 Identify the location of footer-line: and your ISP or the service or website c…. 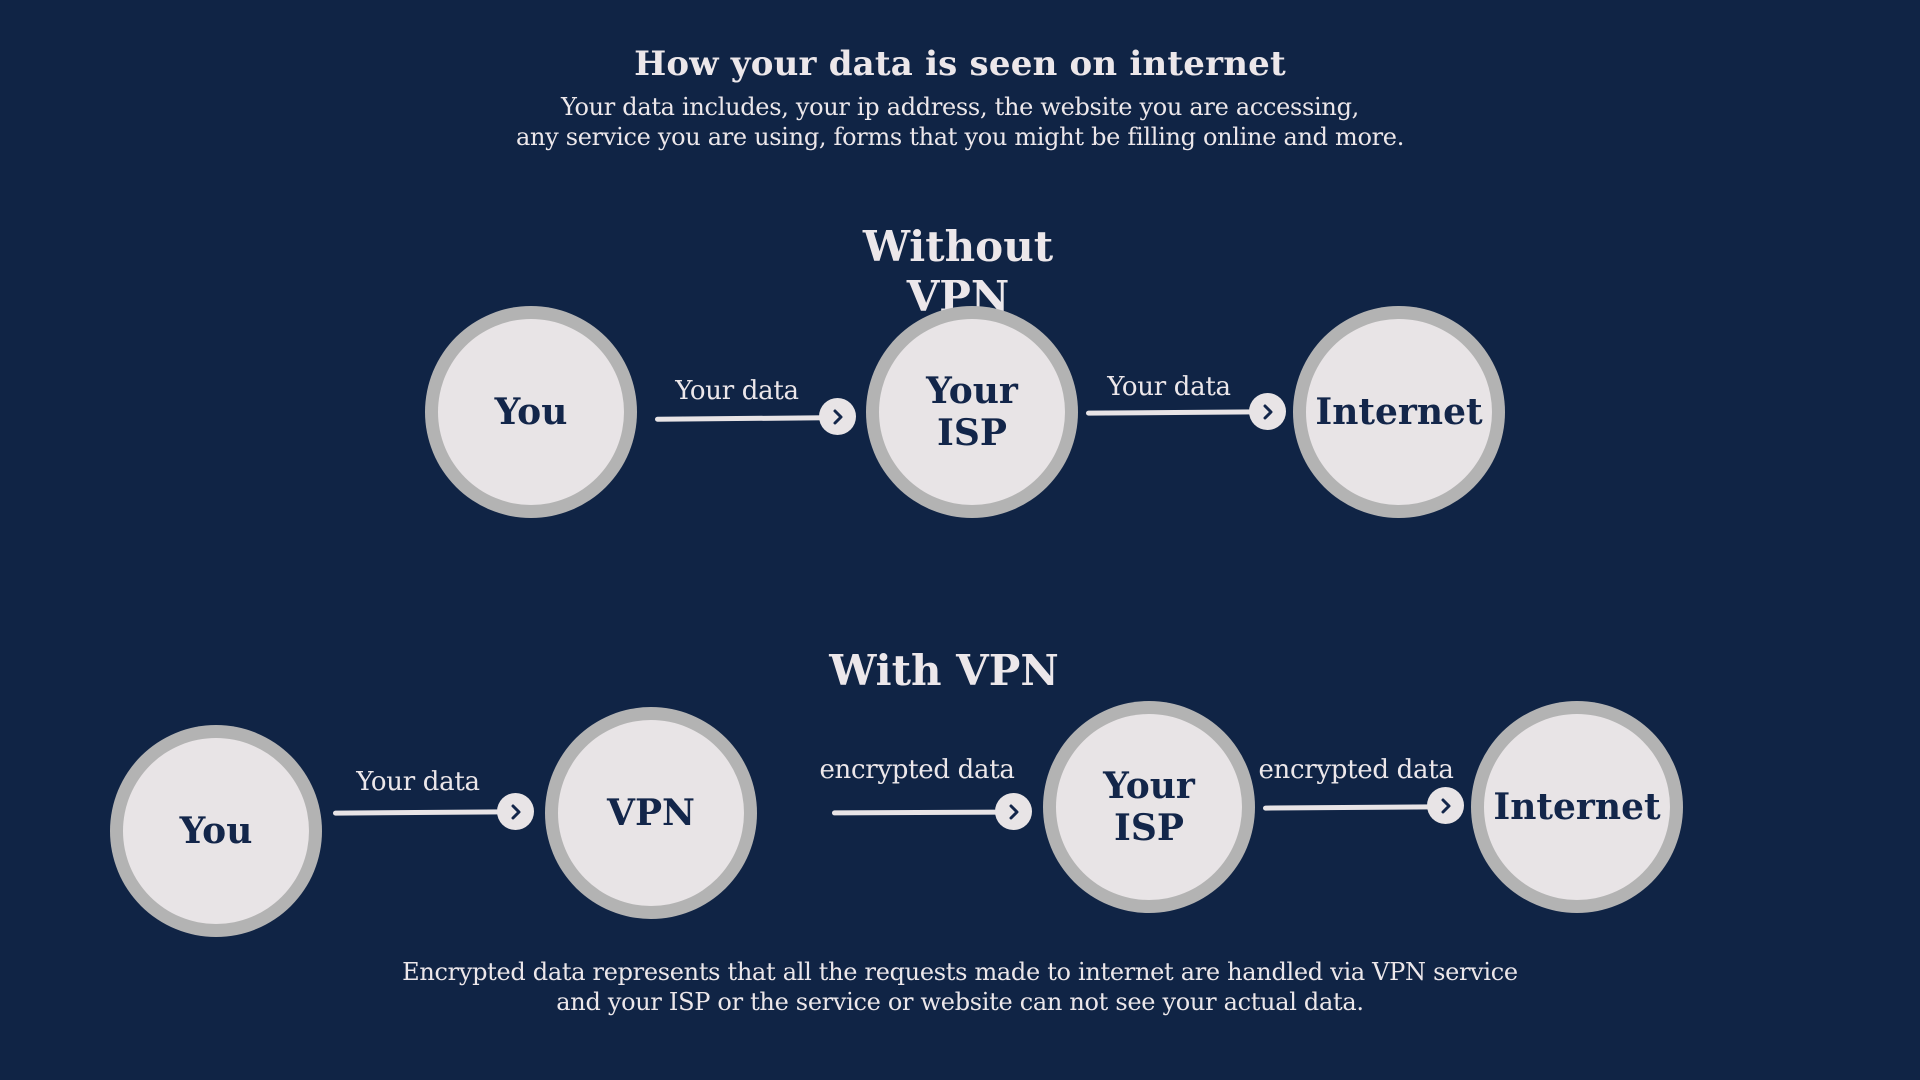
(960, 1002).